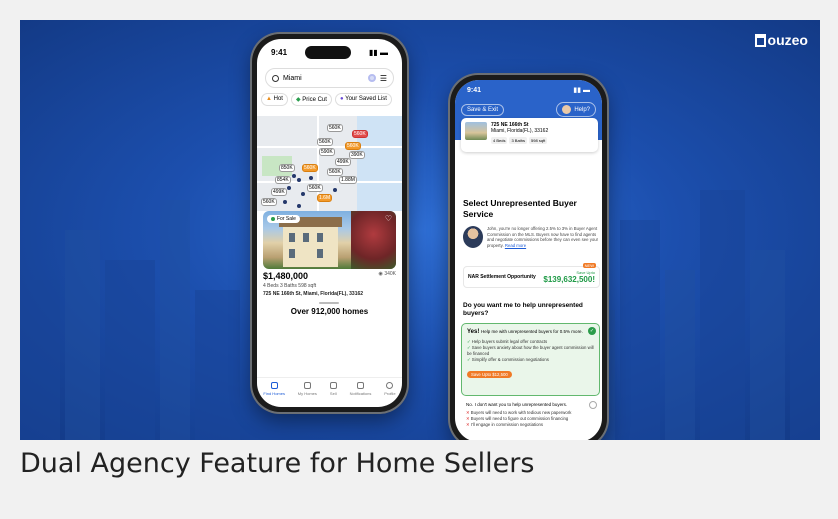 This screenshot has width=838, height=519. What do you see at coordinates (569, 279) in the screenshot?
I see `savings-amount: $139,632,500!` at bounding box center [569, 279].